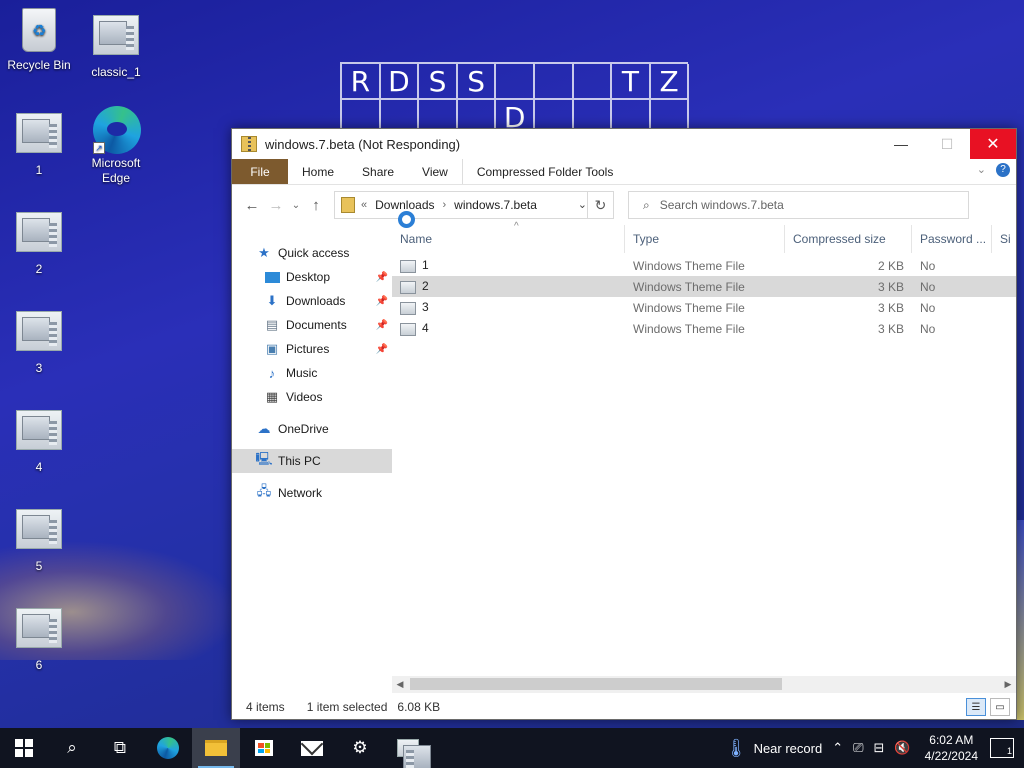 The width and height of the screenshot is (1024, 768). Describe the element at coordinates (704, 307) in the screenshot. I see `file-row: 3 Windows Theme File 3 KB No` at that location.